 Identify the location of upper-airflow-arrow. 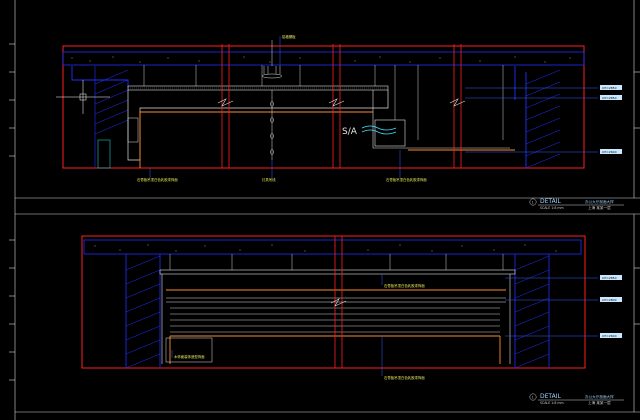
(379, 128).